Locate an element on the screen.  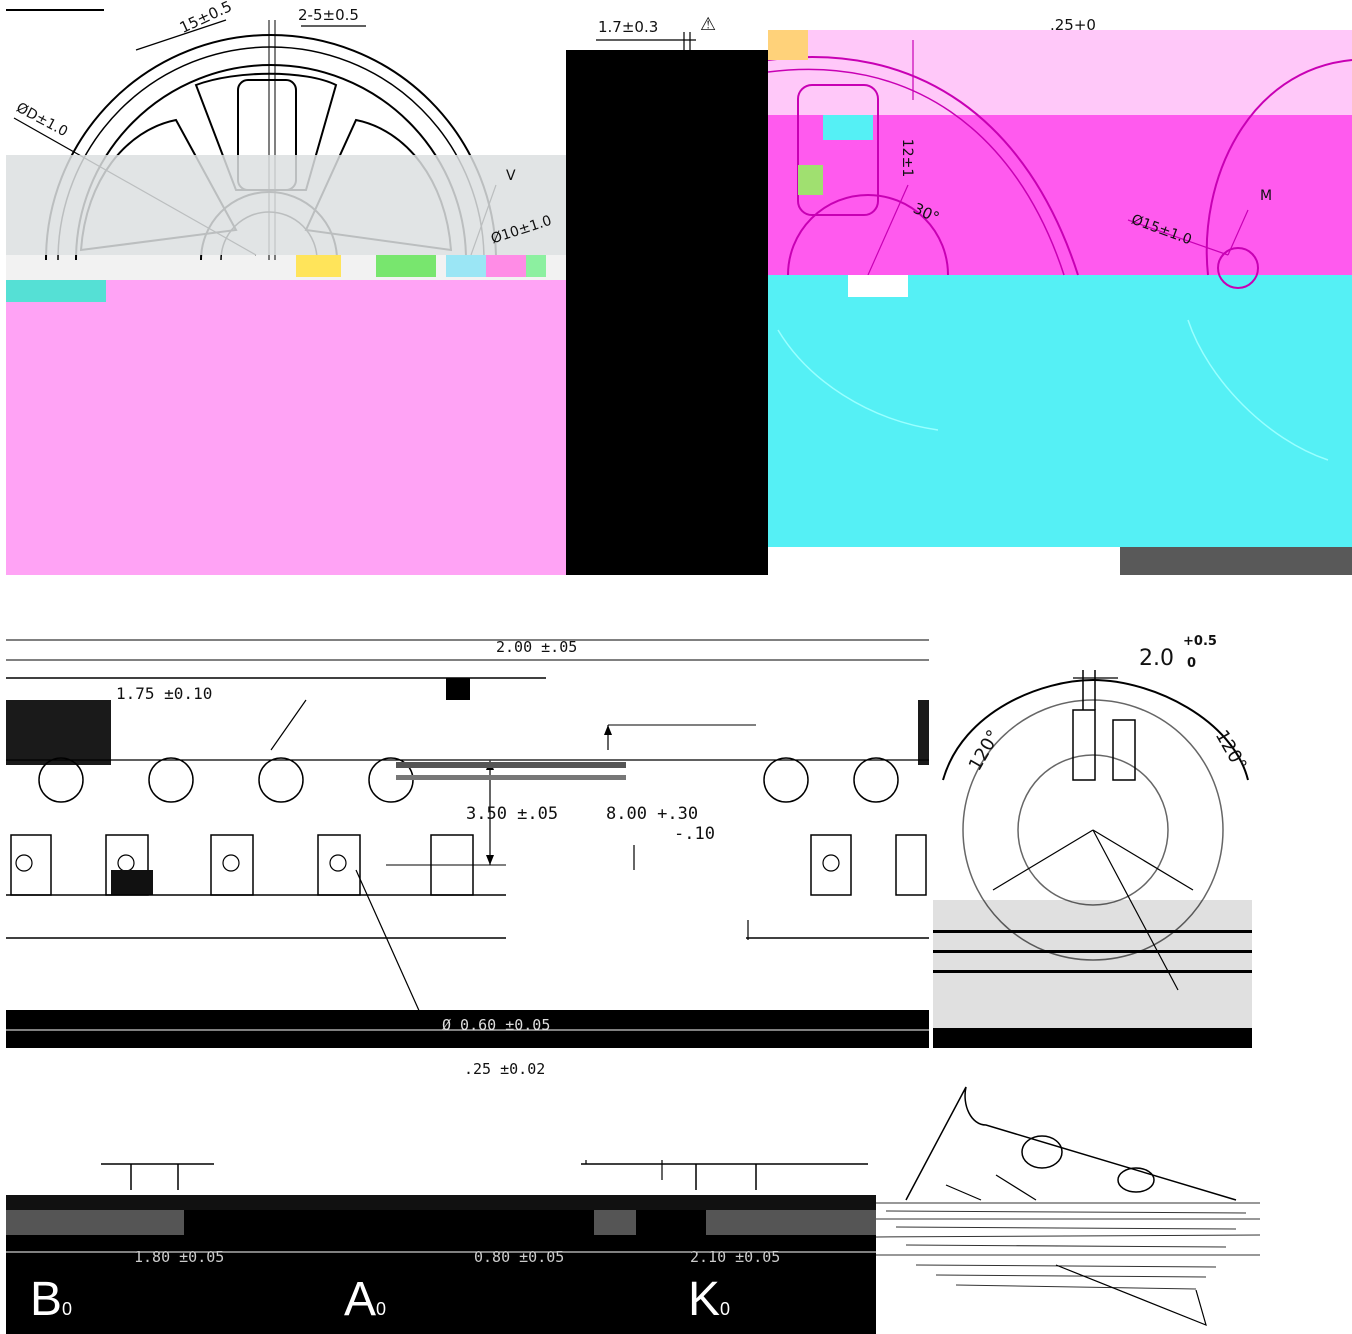
top-dimension: .25+0 is located at coordinates (1073, 25).